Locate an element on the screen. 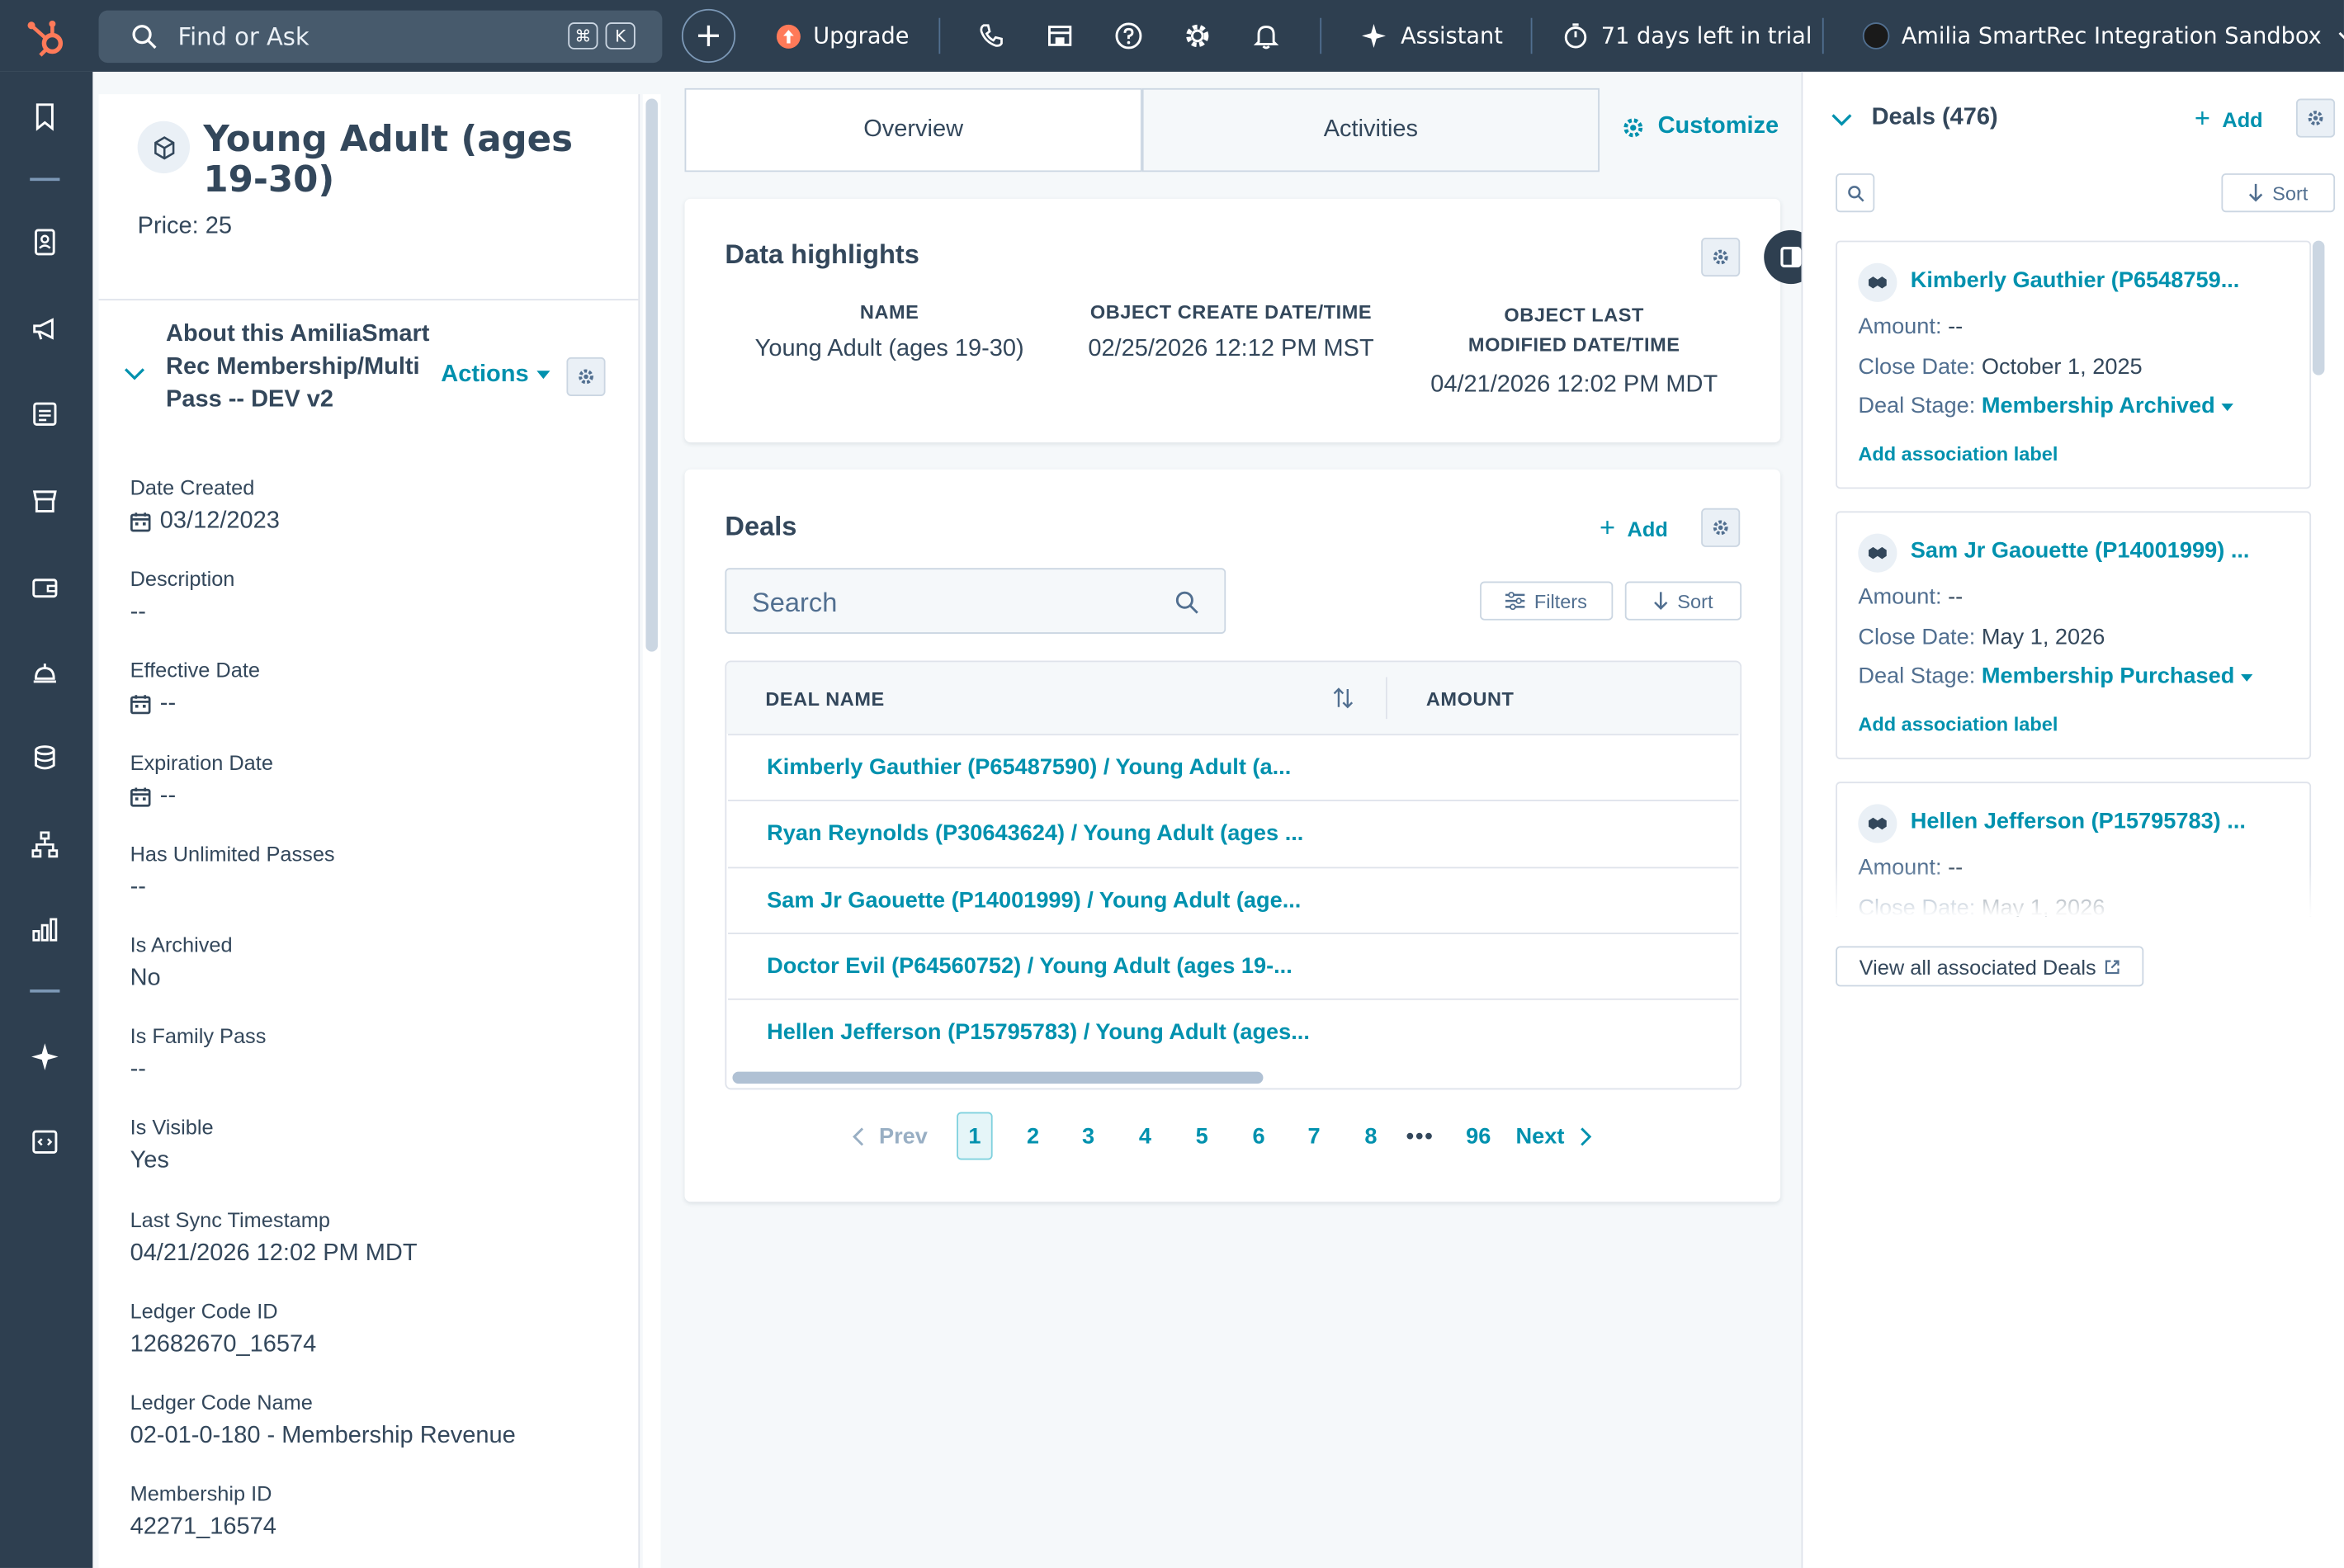 This screenshot has height=1568, width=2344. add-label: Add is located at coordinates (2242, 118).